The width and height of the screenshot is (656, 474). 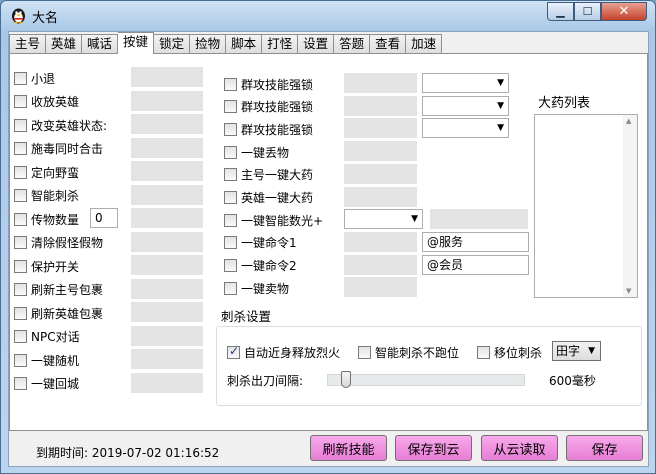 I want to click on minimize-button: ▁, so click(x=560, y=11).